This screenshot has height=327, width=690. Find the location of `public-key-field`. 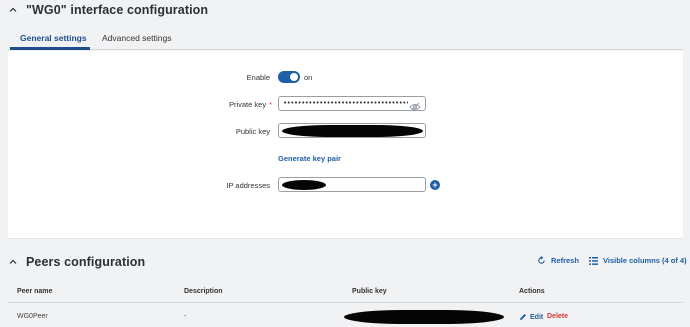

public-key-field is located at coordinates (352, 130).